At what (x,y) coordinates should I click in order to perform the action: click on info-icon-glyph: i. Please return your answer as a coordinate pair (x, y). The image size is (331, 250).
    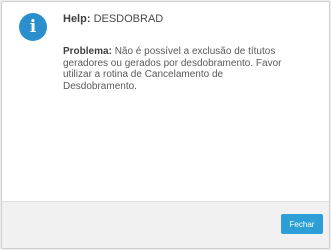
    Looking at the image, I should click on (33, 26).